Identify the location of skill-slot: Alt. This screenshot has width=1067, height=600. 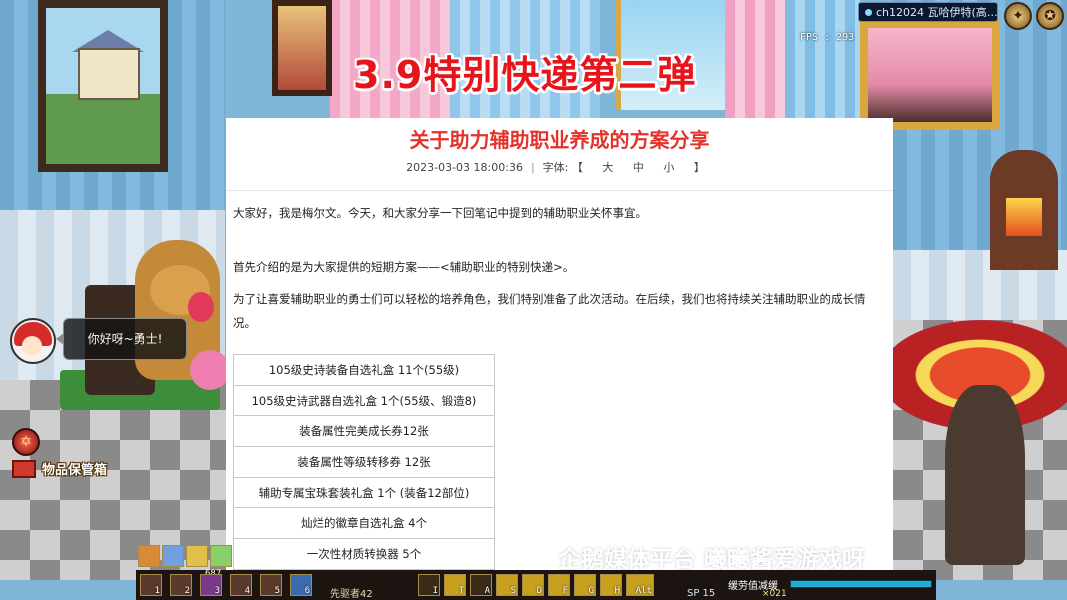
(640, 585).